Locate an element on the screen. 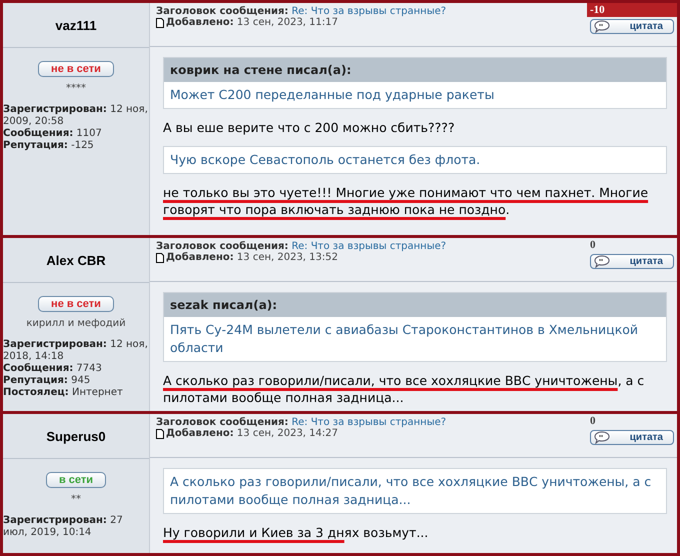  message-text: не только вы это чуете!!! Многие уже понимают что чем пахнет. Многие говорят что пора включать заднюю пока не поздно. is located at coordinates (406, 201).